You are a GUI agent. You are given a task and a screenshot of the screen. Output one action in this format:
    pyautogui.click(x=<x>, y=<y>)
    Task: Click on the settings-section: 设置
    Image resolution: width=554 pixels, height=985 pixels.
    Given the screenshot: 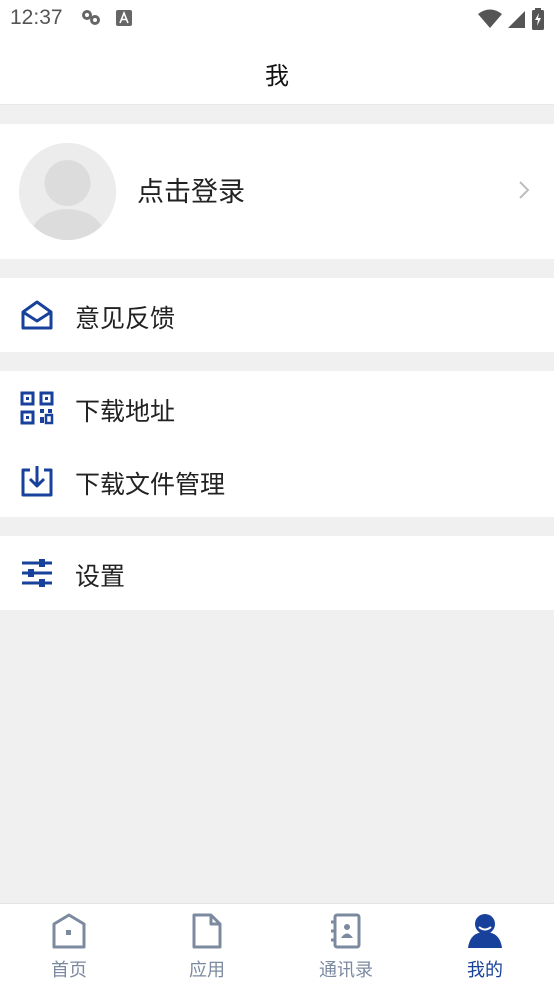 What is the action you would take?
    pyautogui.click(x=277, y=573)
    